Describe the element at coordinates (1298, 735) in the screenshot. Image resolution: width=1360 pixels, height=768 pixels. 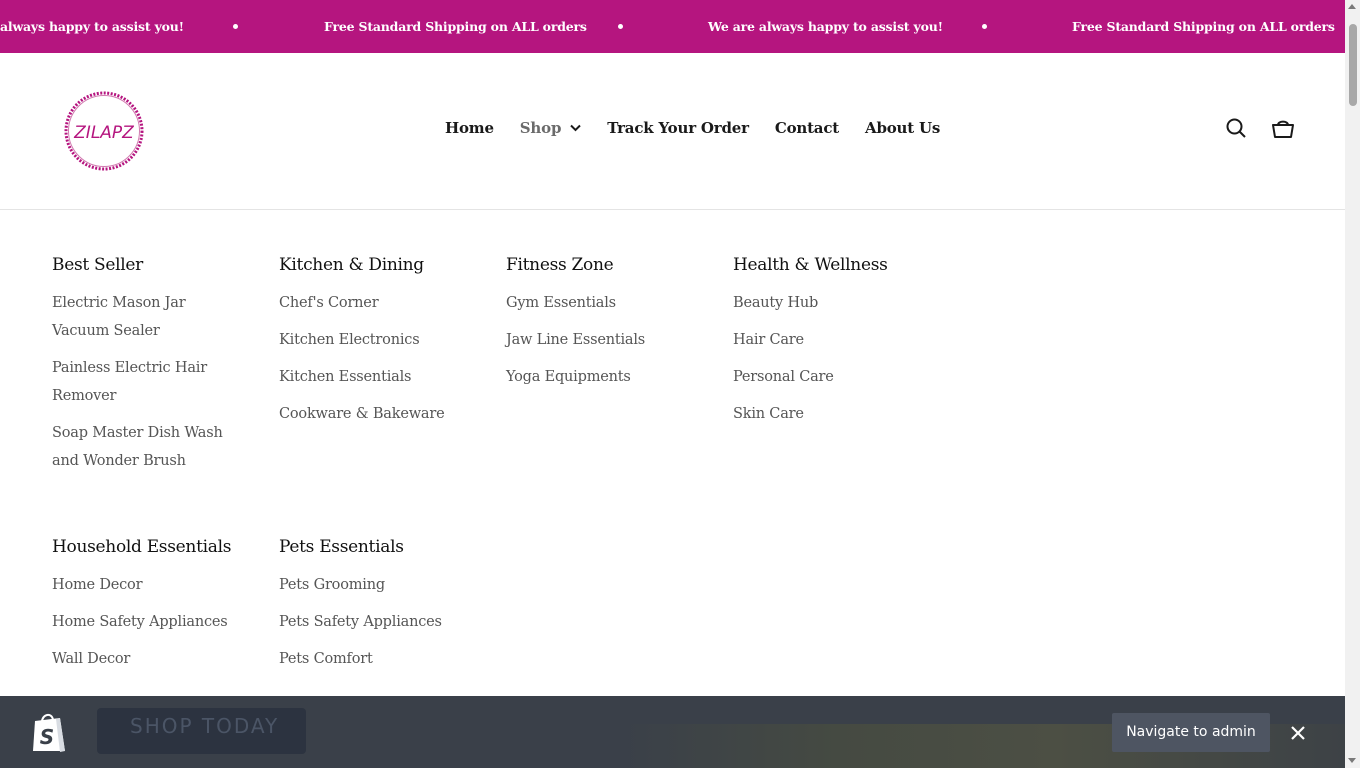
I see `close-icon` at that location.